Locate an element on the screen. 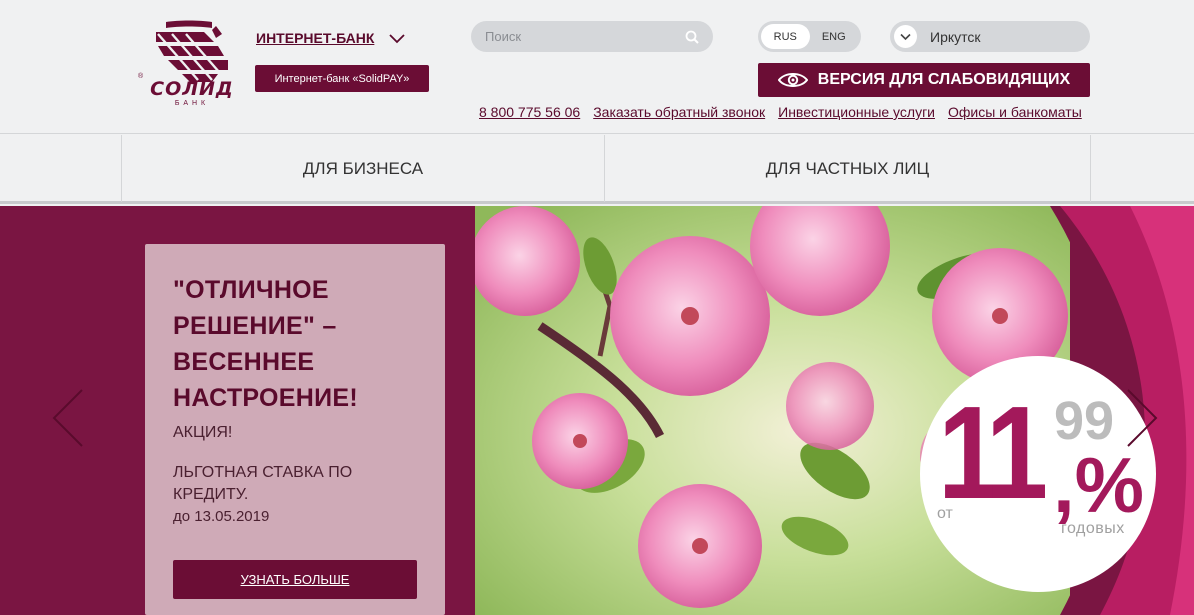 This screenshot has height=615, width=1194. city-dropdown-button is located at coordinates (905, 36).